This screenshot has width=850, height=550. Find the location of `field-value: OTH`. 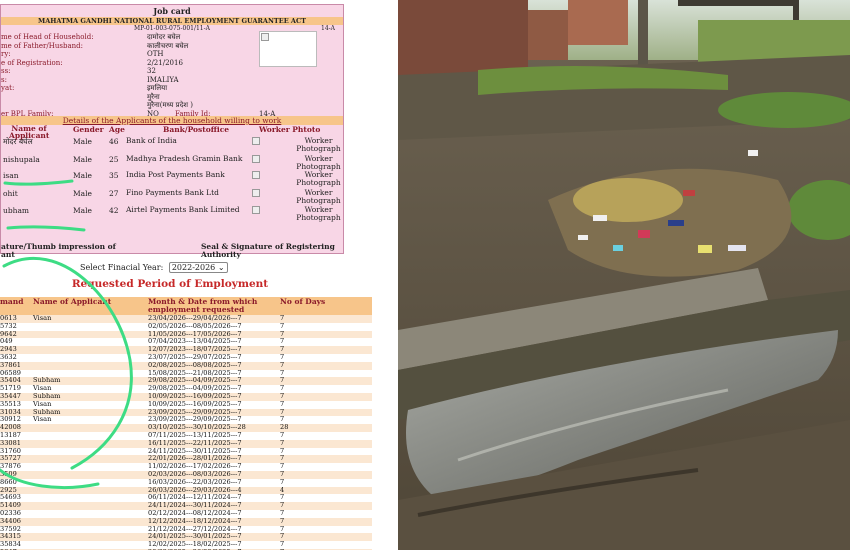

field-value: OTH is located at coordinates (155, 54).